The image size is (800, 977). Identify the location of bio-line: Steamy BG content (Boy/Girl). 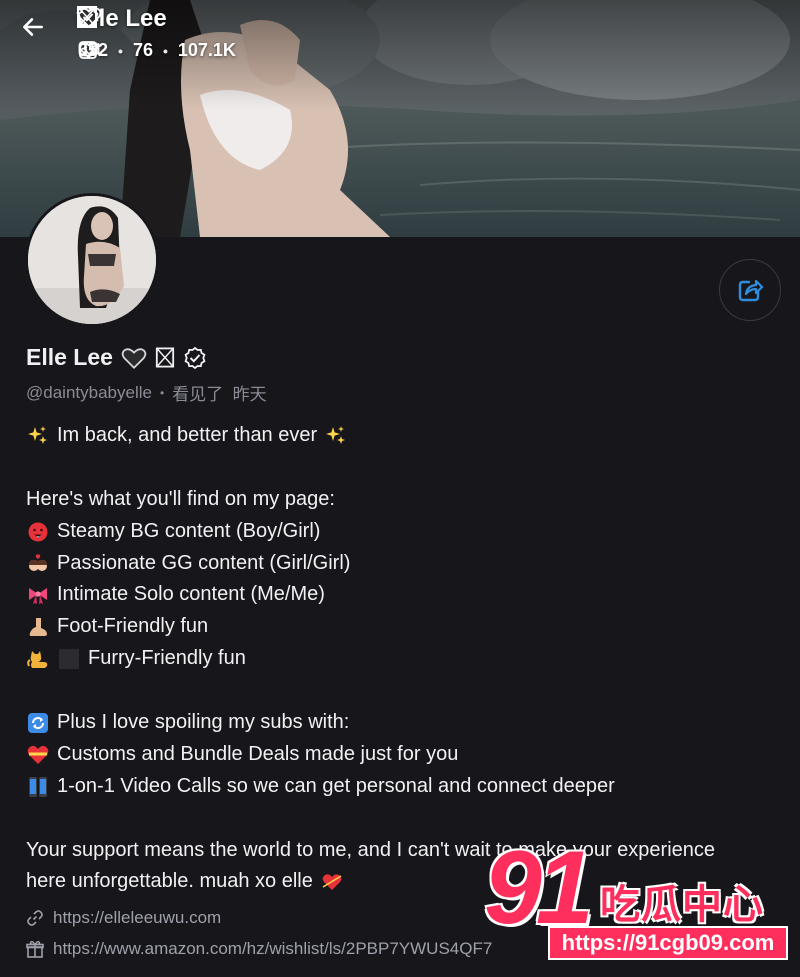
(406, 532).